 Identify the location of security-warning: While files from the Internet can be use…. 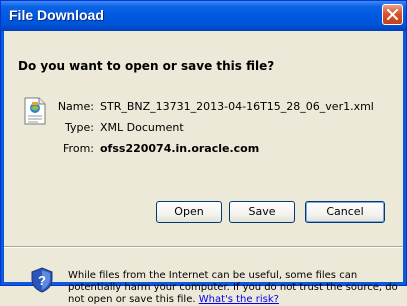
(234, 288).